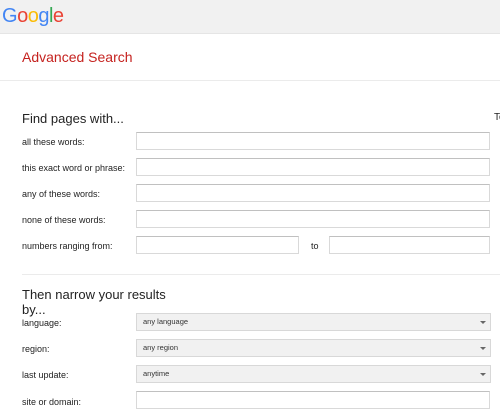 The image size is (500, 414). I want to click on narrow-heading-line1: Then narrow your results, so click(94, 294).